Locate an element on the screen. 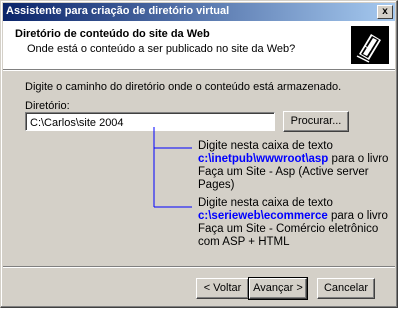  next-button: Avançar > is located at coordinates (278, 288).